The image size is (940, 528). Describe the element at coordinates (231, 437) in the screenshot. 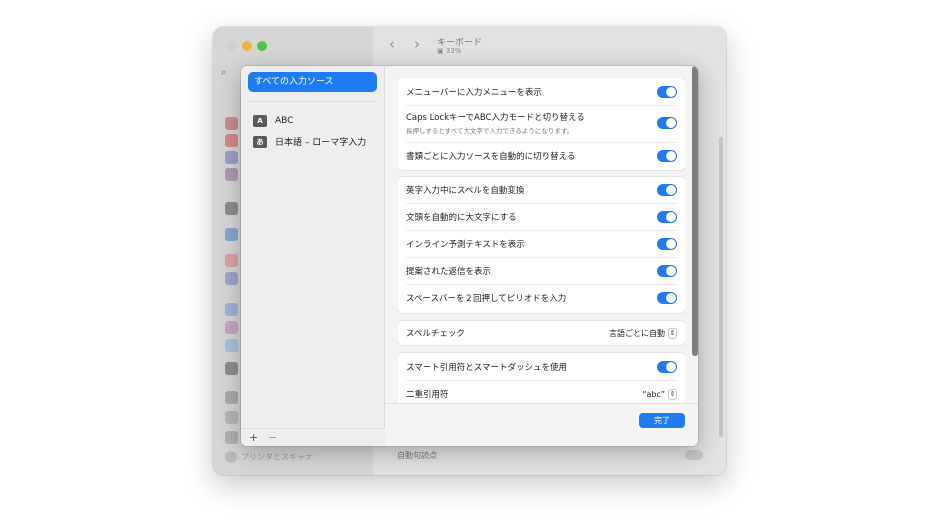

I see `trackpad-icon` at that location.